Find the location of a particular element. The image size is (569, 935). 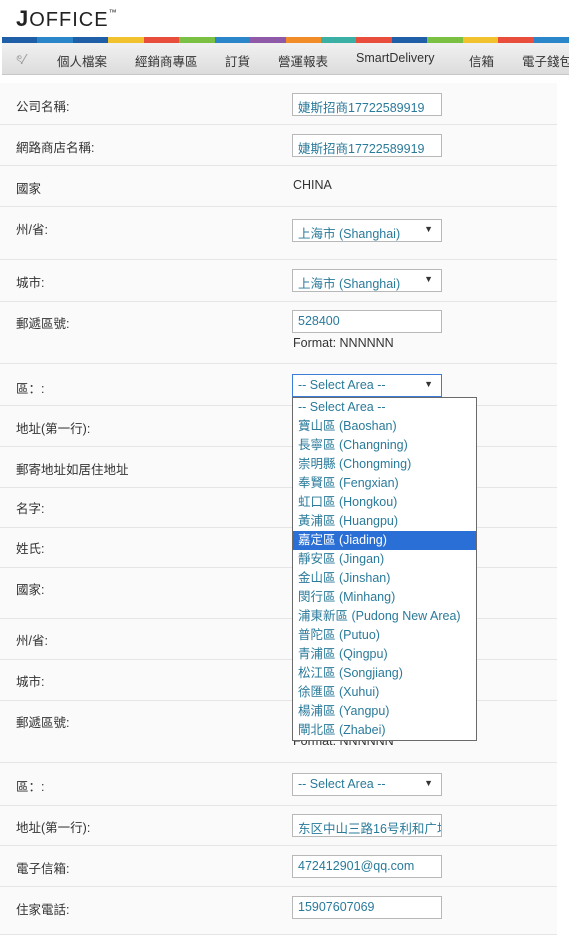

area2-select: -- Select Area -- ▼ is located at coordinates (367, 784).